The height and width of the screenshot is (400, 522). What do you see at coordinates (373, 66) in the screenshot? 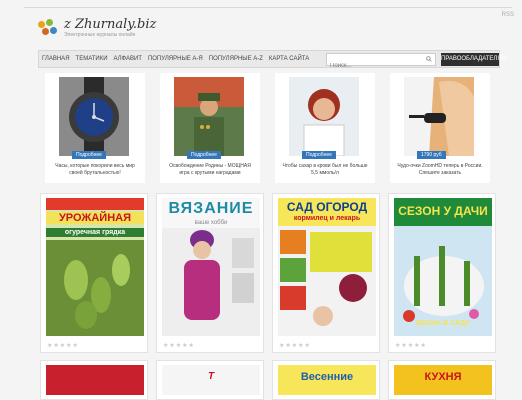
I see `search-input` at bounding box center [373, 66].